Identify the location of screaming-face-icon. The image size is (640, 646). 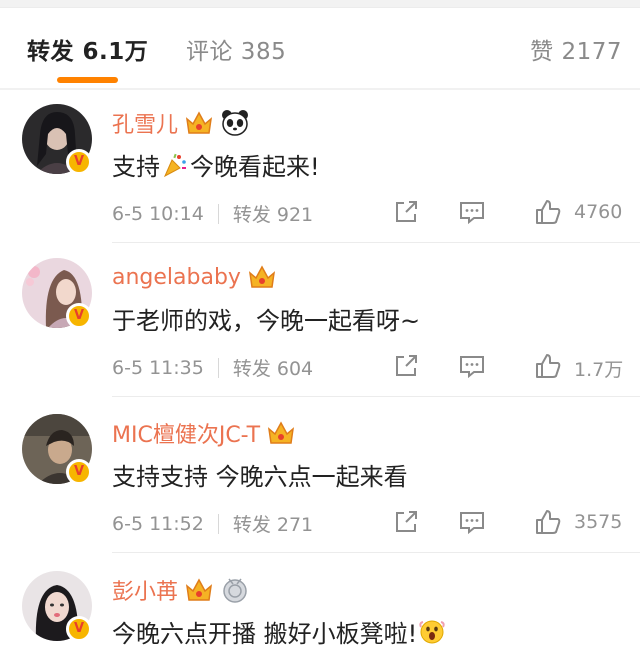
(432, 631).